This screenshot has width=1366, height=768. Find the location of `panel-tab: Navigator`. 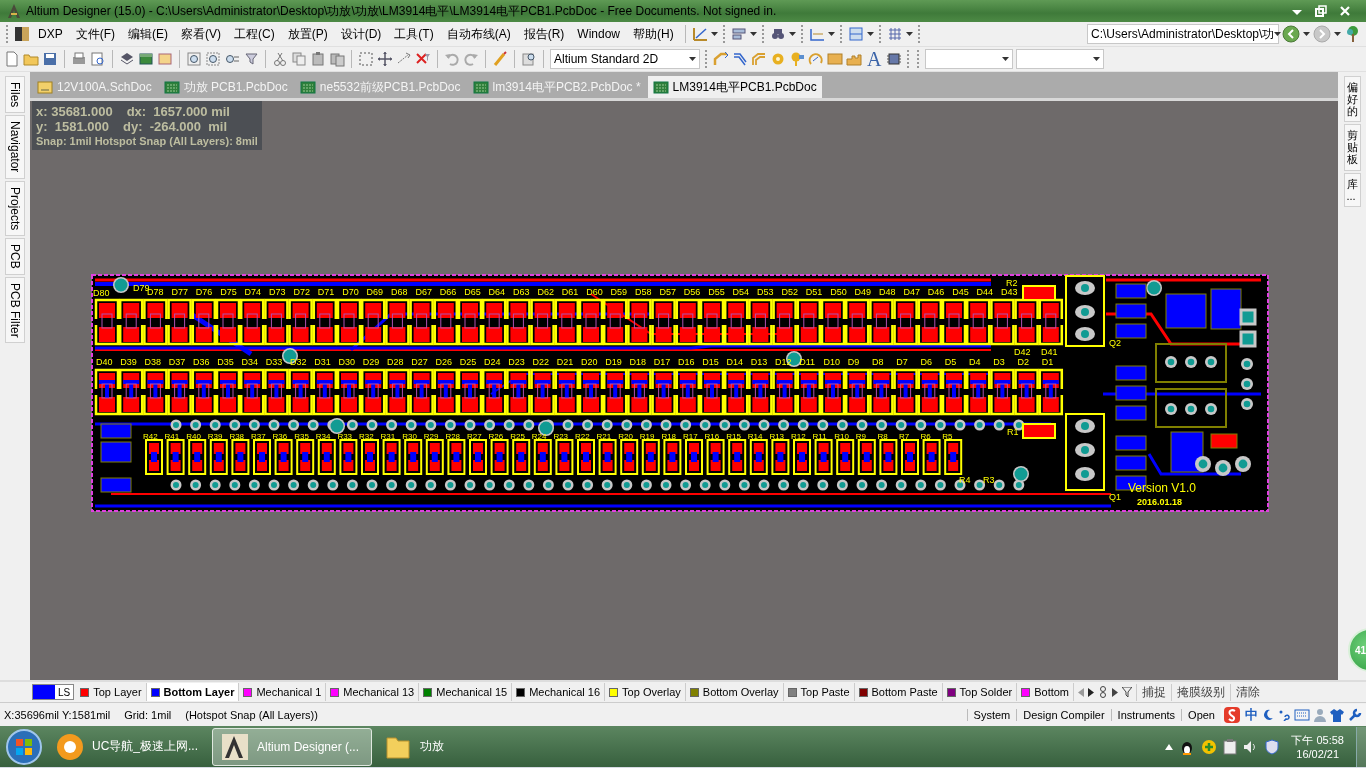

panel-tab: Navigator is located at coordinates (15, 147).